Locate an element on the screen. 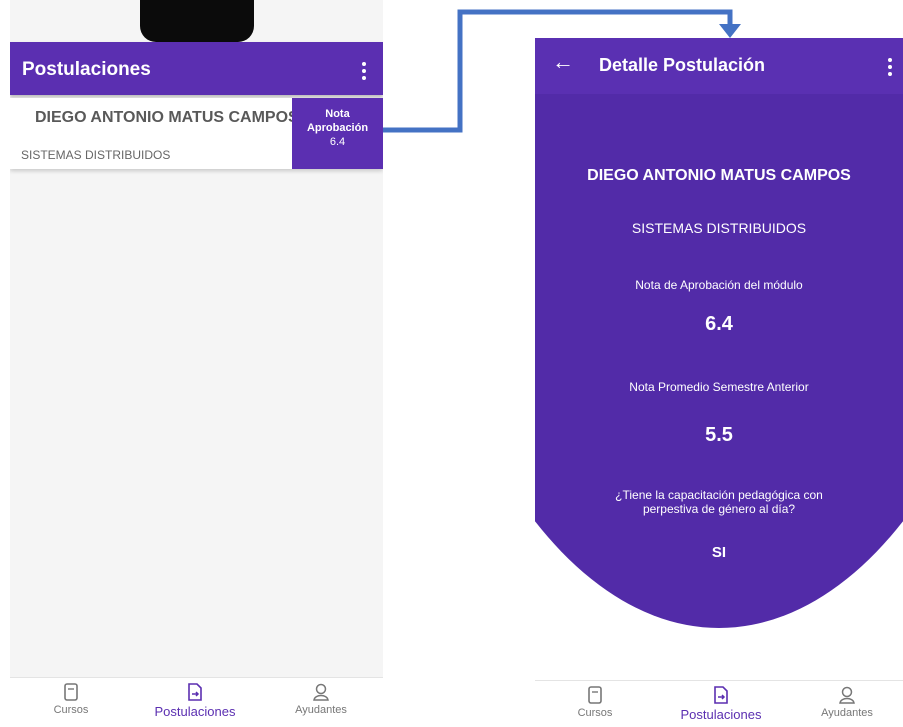 This screenshot has height=727, width=903. approval-grade-value: 6.4 is located at coordinates (719, 324).